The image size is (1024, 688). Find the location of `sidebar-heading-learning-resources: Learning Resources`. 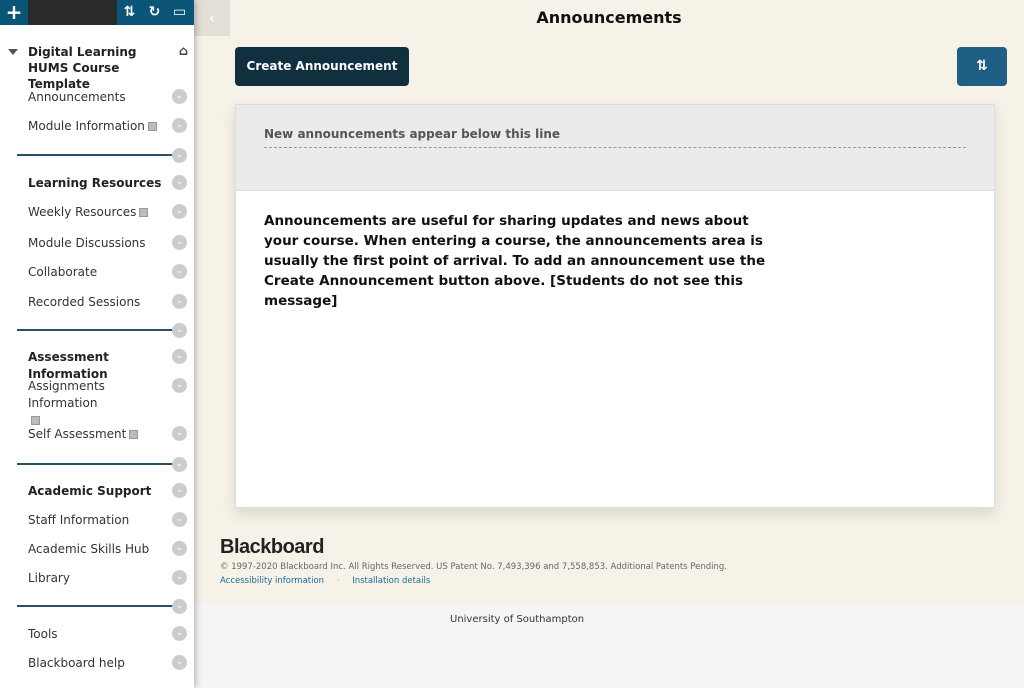

sidebar-heading-learning-resources: Learning Resources is located at coordinates (95, 183).